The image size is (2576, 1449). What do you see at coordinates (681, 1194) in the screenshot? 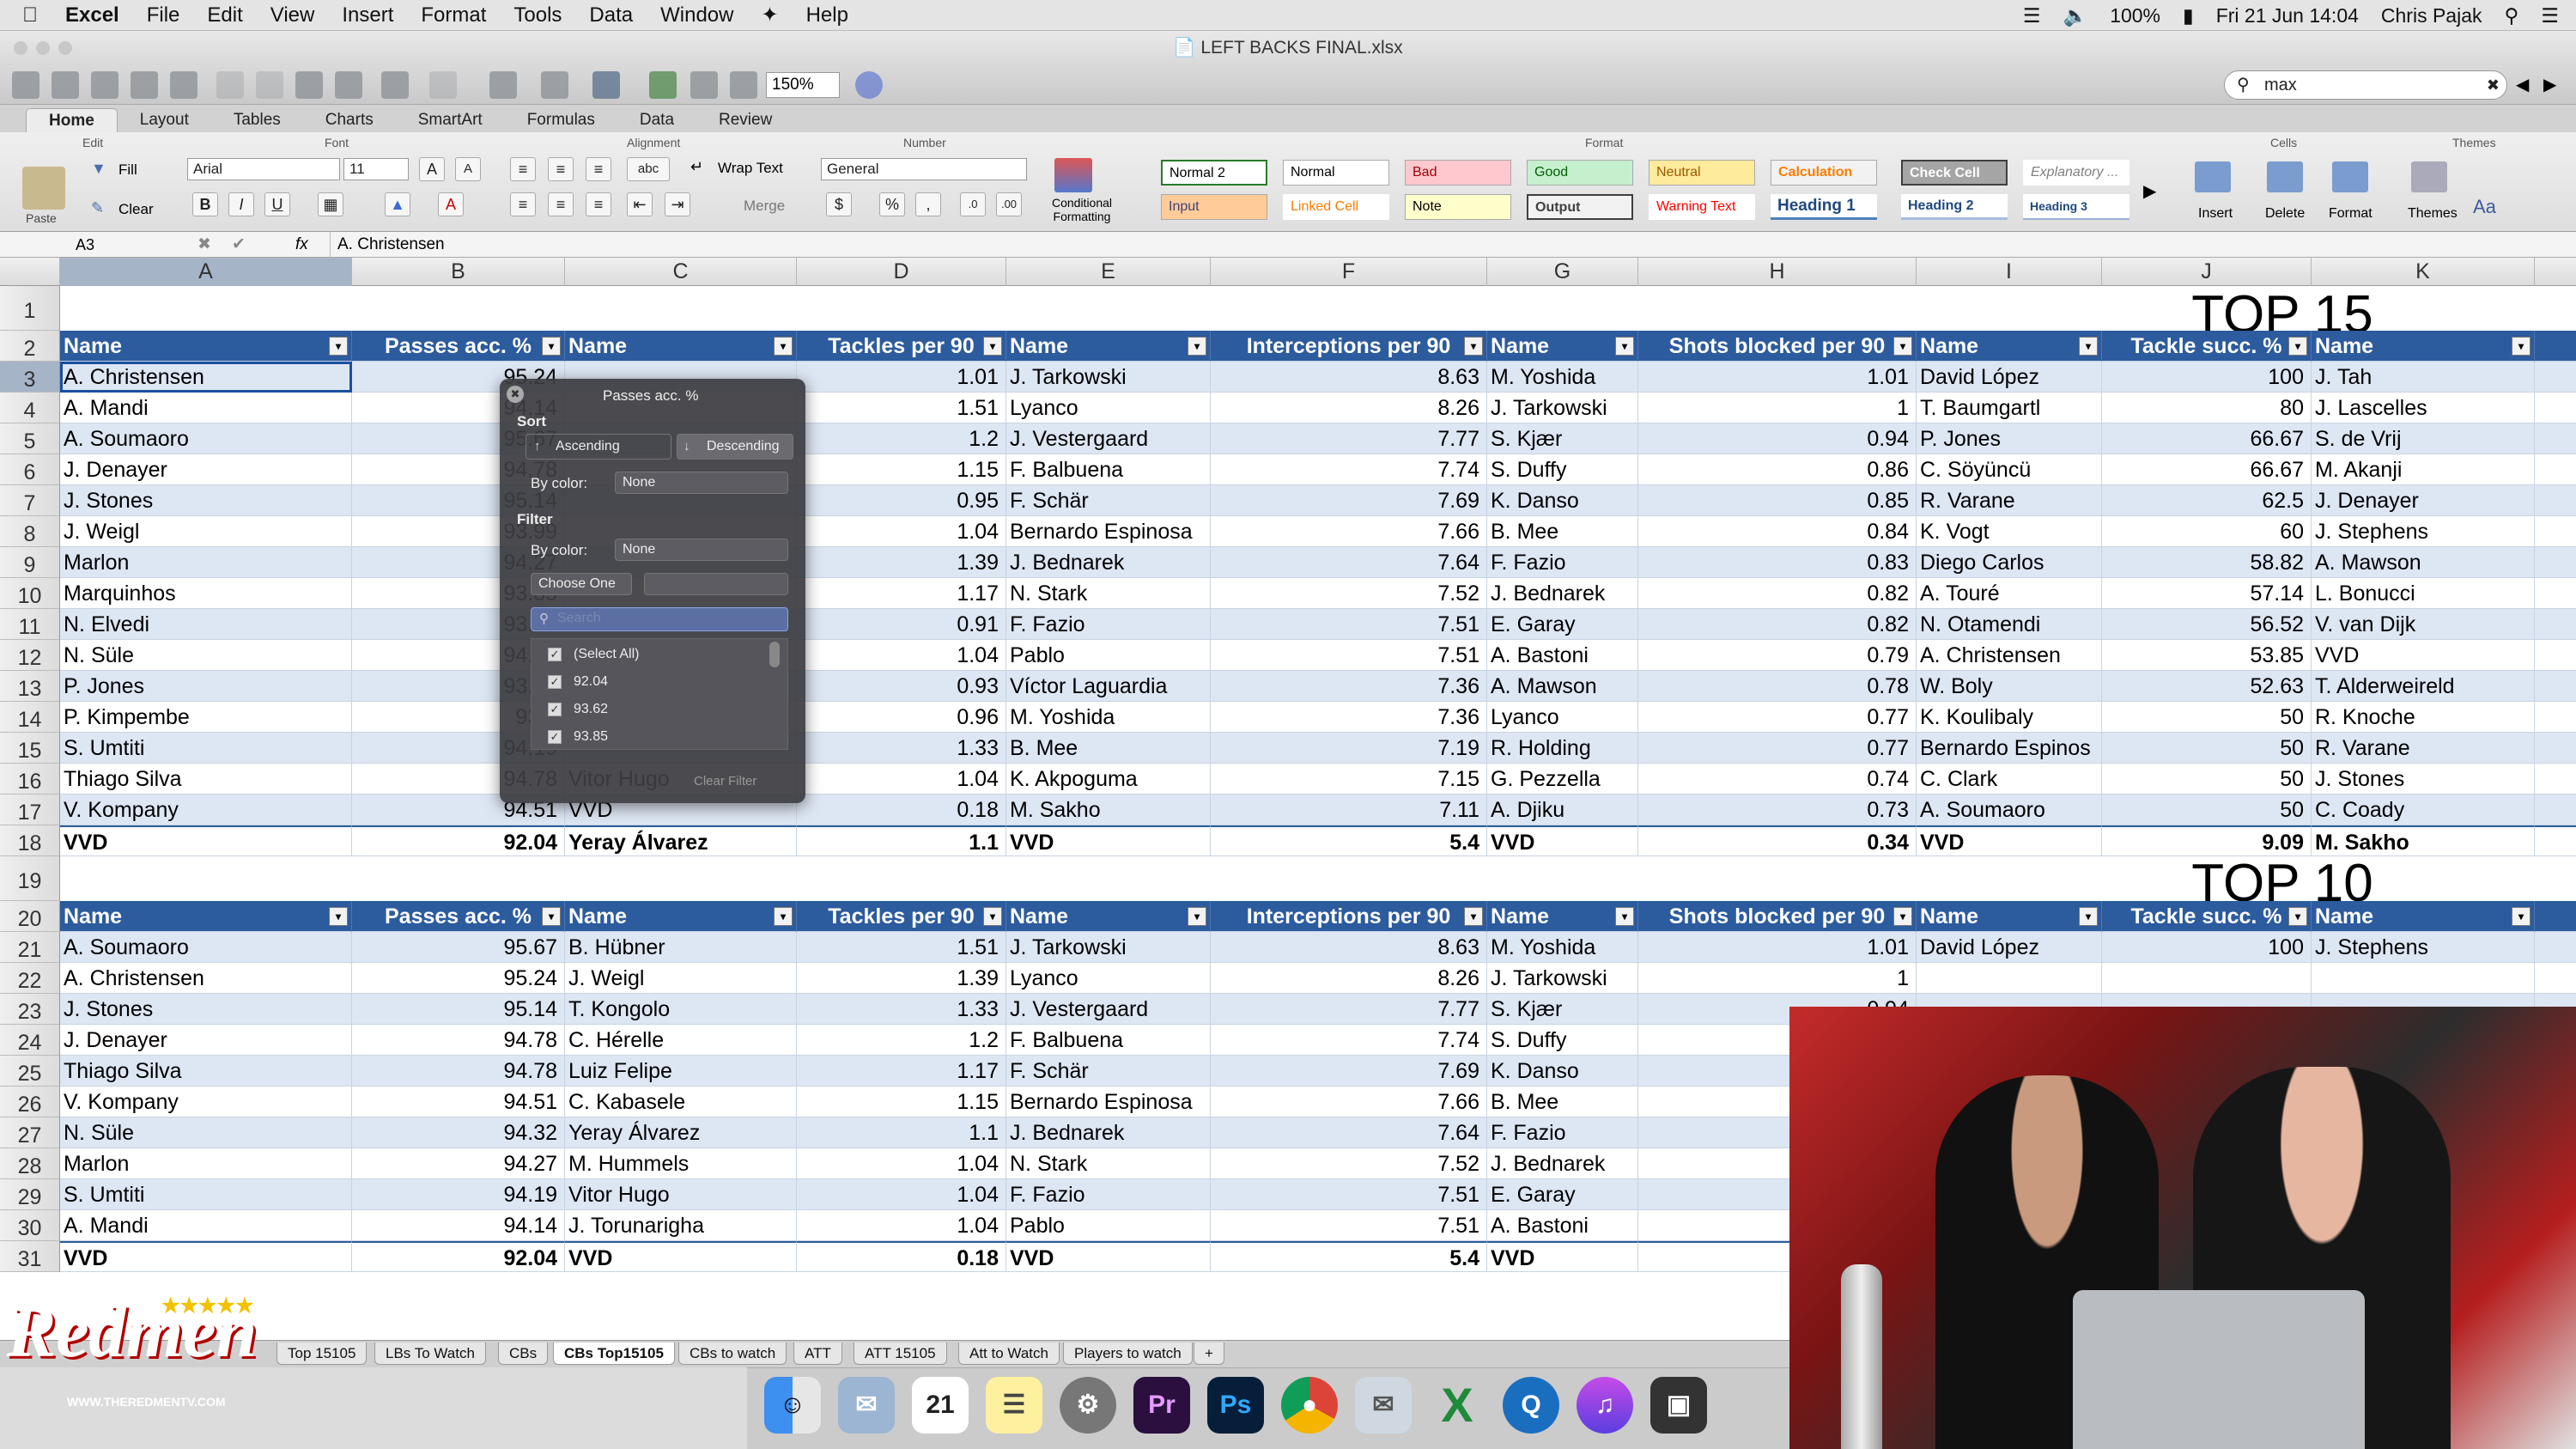
I see `table-cell: Vitor Hugo` at bounding box center [681, 1194].